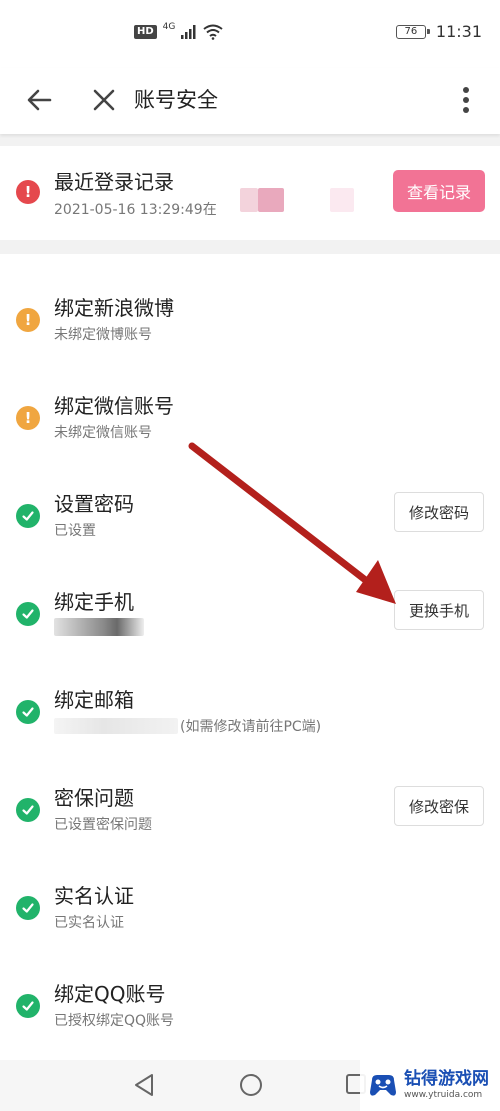 The width and height of the screenshot is (500, 1111). I want to click on change-security-question-button: 修改密保, so click(439, 806).